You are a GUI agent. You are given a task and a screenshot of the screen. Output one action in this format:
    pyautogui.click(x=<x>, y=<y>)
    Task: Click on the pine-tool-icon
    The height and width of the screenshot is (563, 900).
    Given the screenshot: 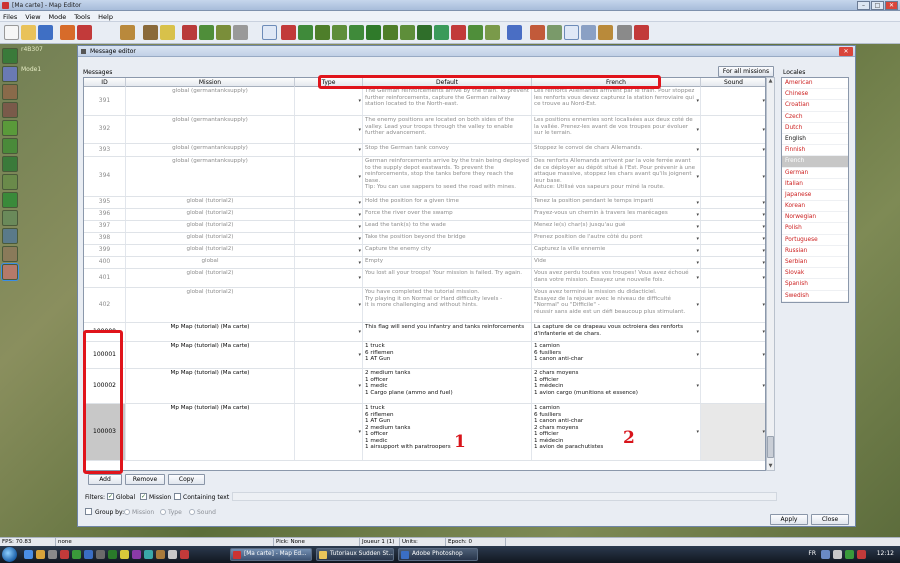 What is the action you would take?
    pyautogui.click(x=424, y=32)
    